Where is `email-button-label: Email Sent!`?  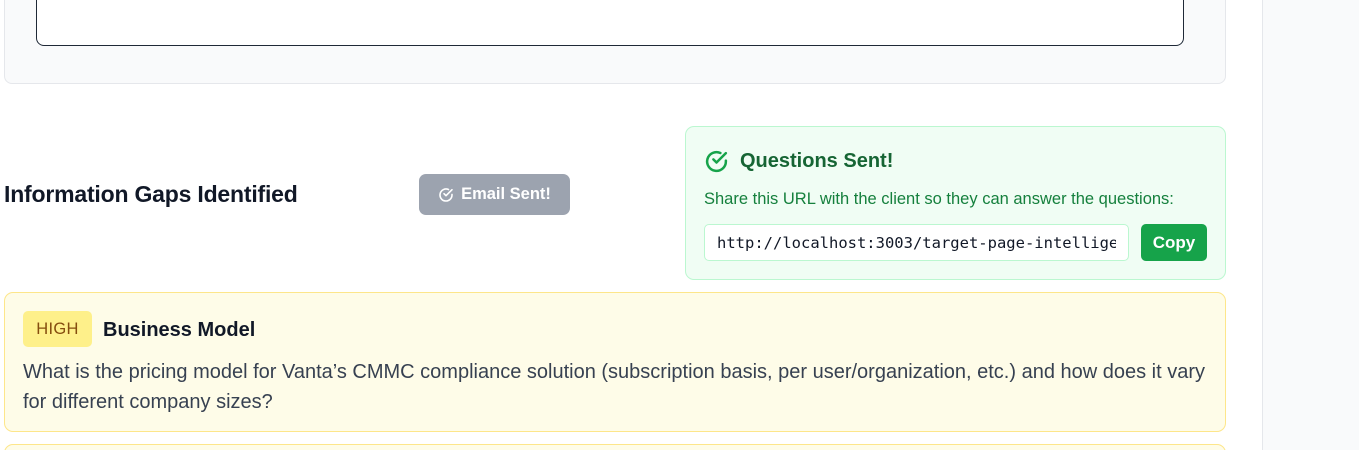
email-button-label: Email Sent! is located at coordinates (506, 194).